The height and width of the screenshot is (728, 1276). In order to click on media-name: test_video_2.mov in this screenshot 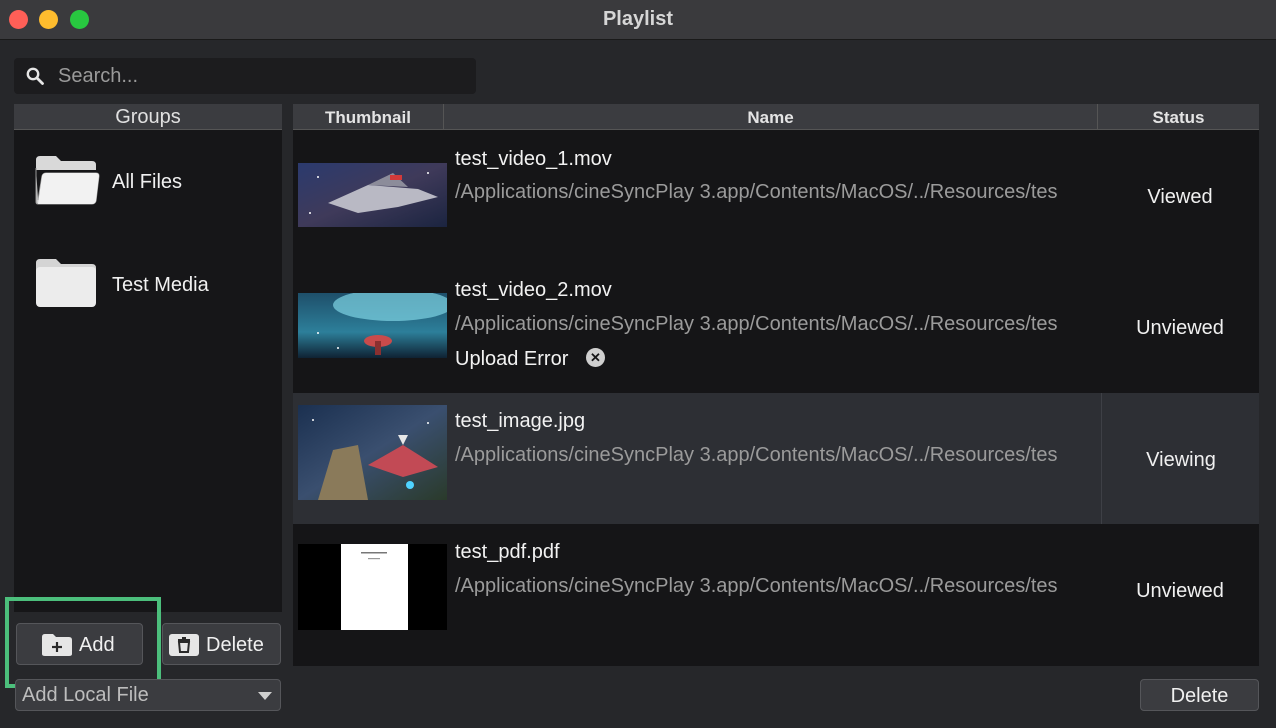, I will do `click(533, 290)`.